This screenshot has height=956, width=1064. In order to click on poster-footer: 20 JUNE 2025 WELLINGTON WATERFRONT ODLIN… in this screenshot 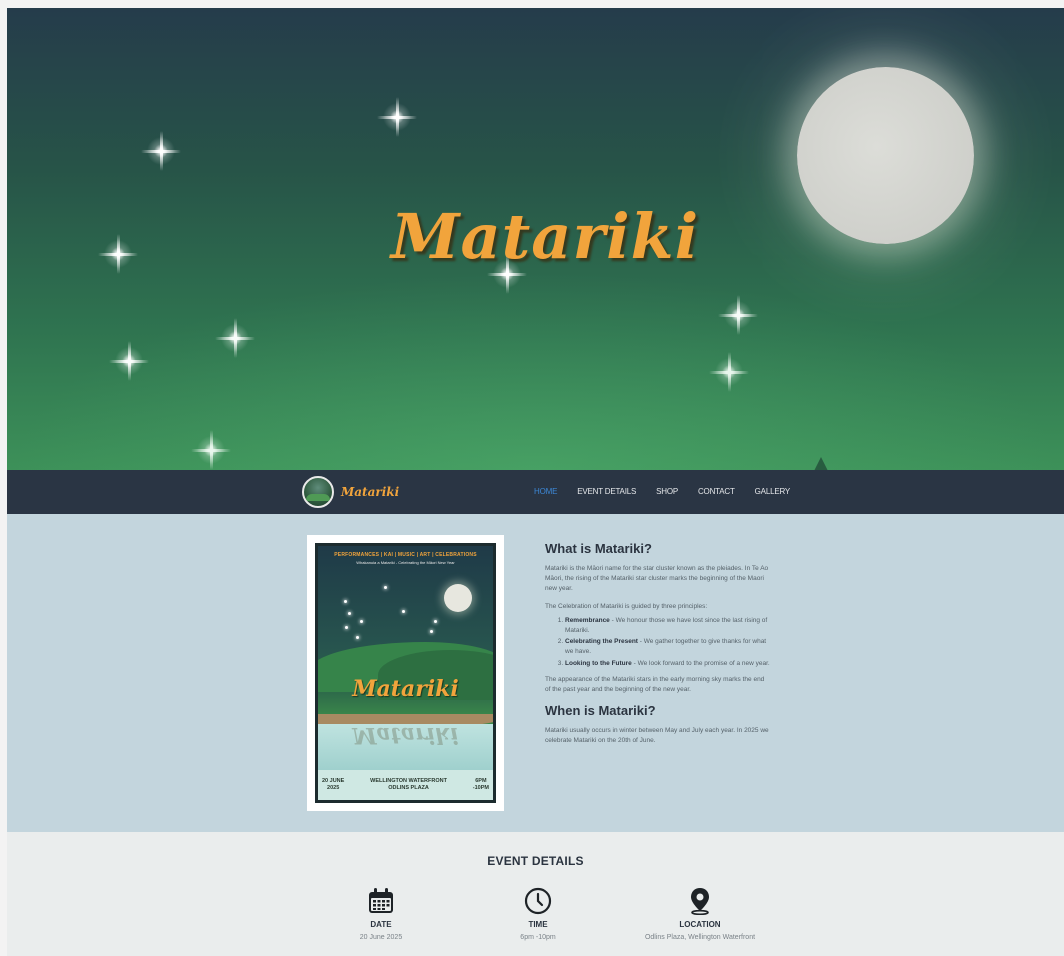, I will do `click(405, 785)`.